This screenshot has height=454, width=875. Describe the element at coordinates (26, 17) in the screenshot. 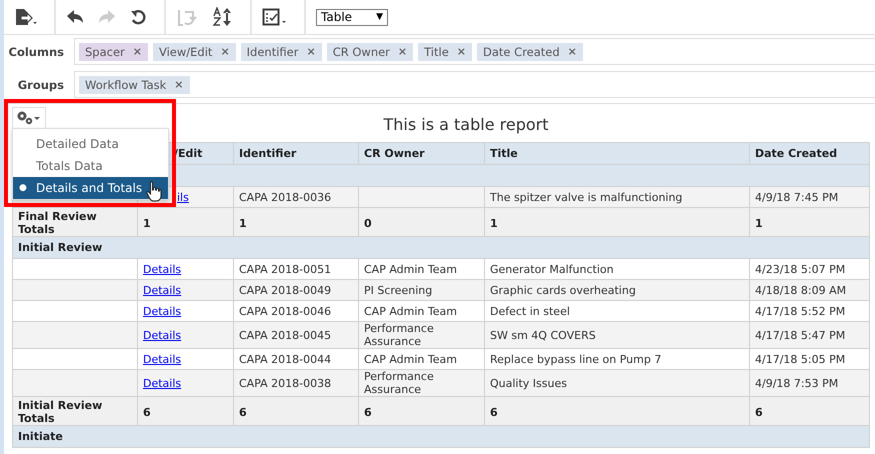

I see `export-icon` at that location.